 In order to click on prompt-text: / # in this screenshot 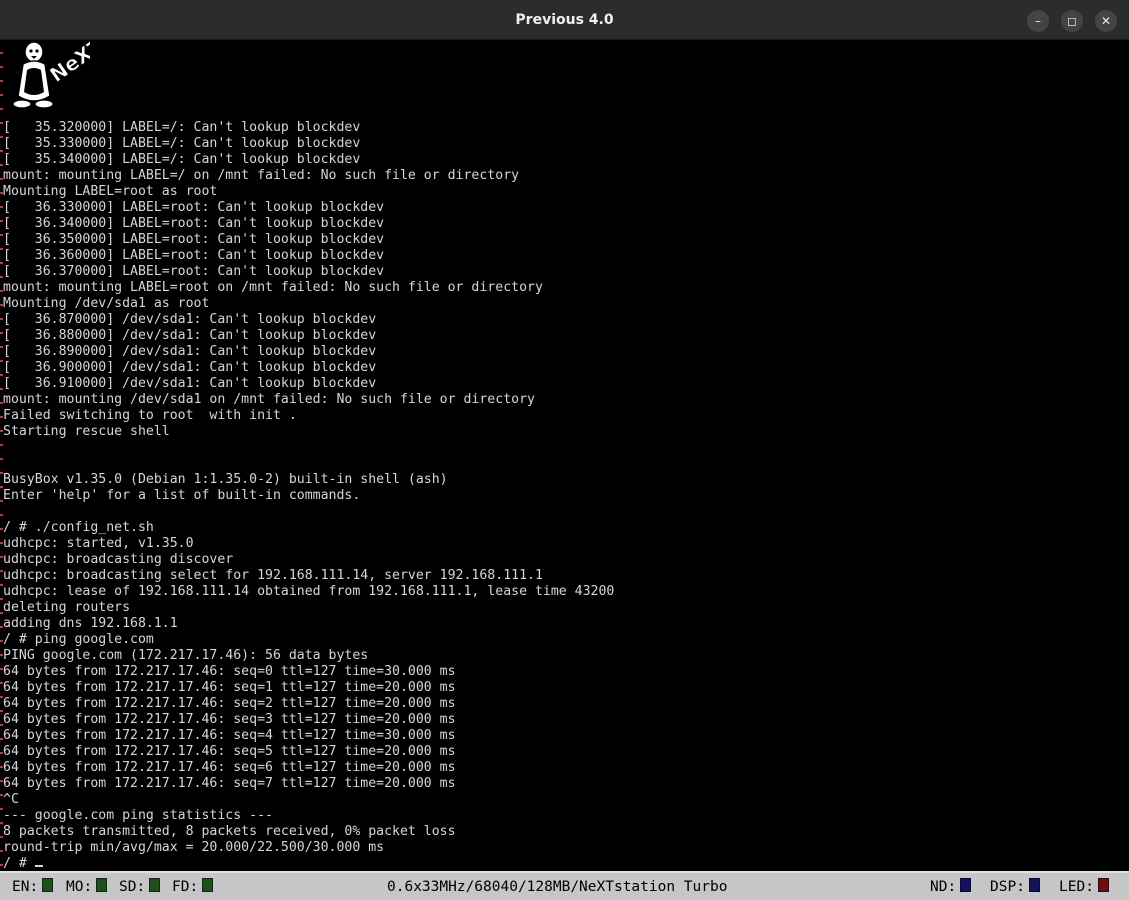, I will do `click(19, 863)`.